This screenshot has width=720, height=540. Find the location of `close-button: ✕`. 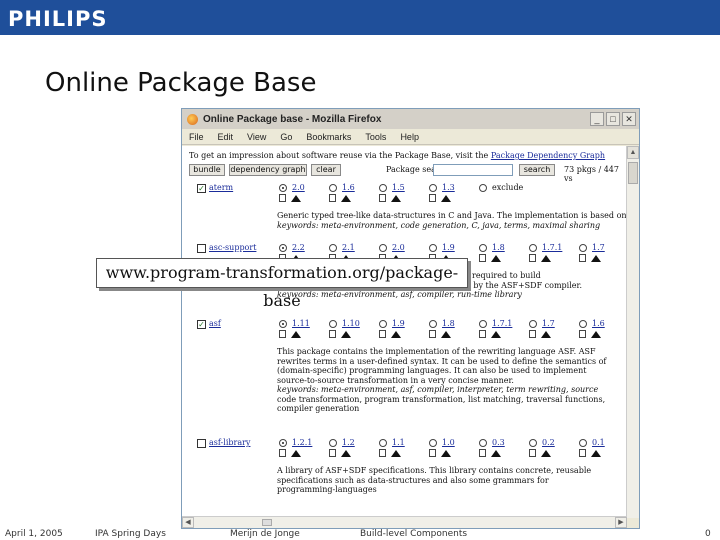

close-button: ✕ is located at coordinates (629, 119).